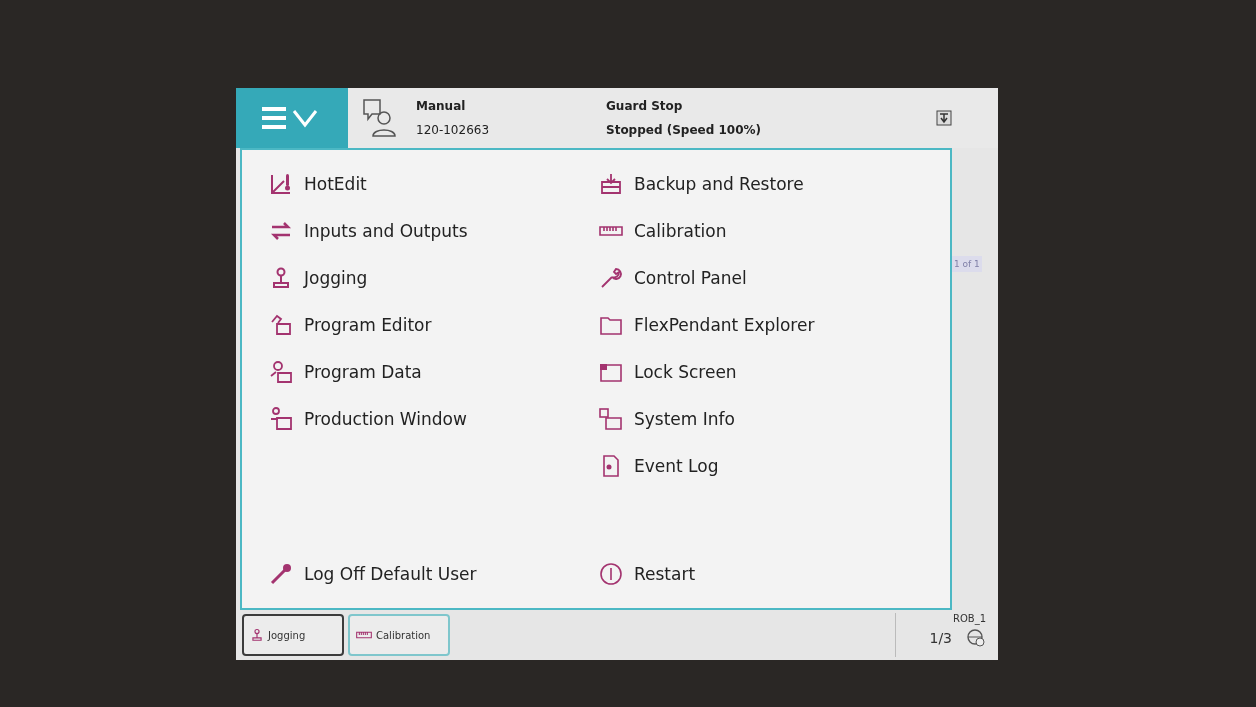 This screenshot has height=707, width=1256. What do you see at coordinates (281, 574) in the screenshot?
I see `key-icon` at bounding box center [281, 574].